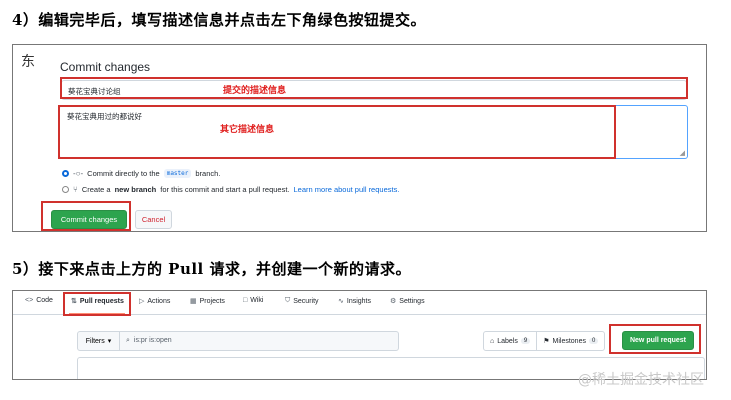  I want to click on tab-settings: ⚙ Settings, so click(407, 301).